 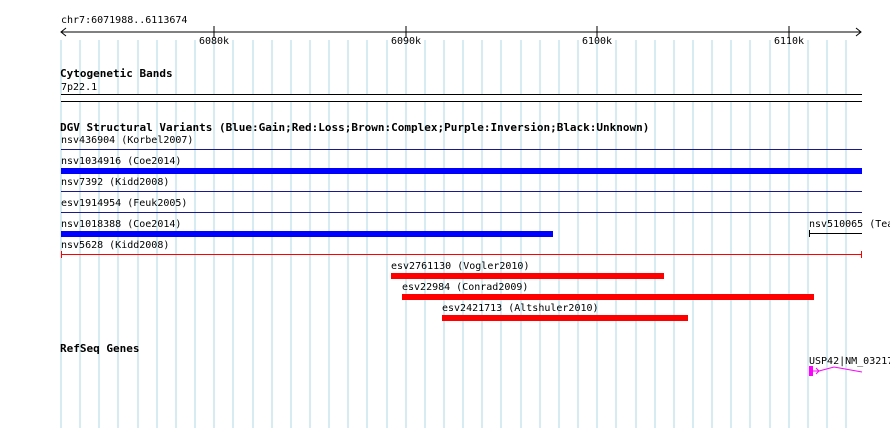 I want to click on dgv-feature-label: nsv1034916 (Coe2014), so click(x=121, y=161).